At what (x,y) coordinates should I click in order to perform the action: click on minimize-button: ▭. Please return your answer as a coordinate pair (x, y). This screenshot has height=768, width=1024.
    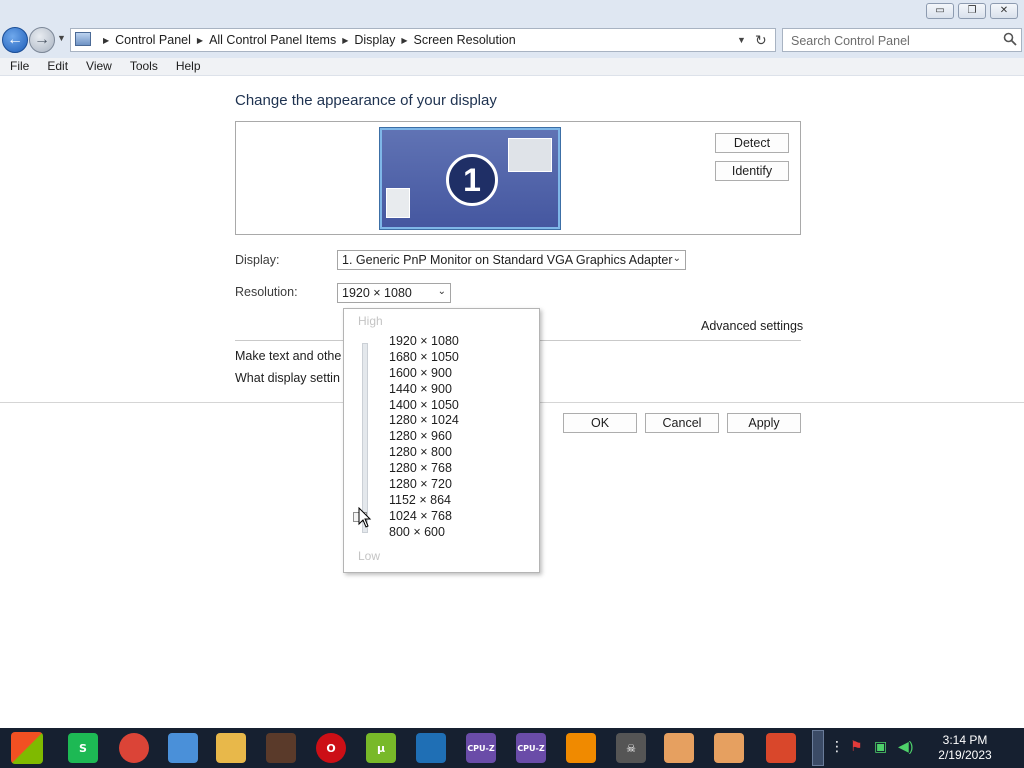
    Looking at the image, I should click on (940, 11).